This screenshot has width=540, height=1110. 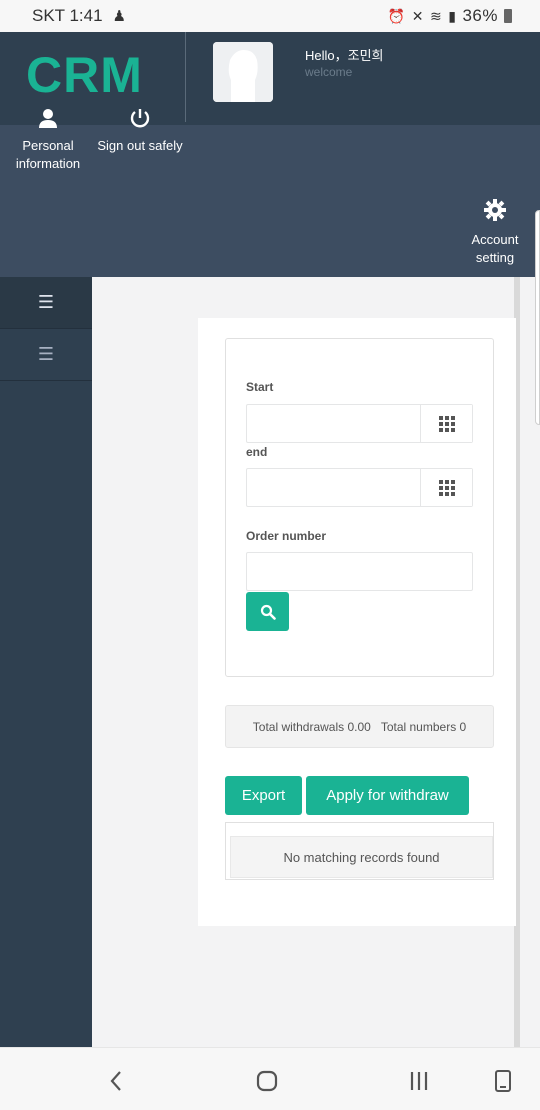 I want to click on total-withdrawals: Total withdrawals 0.00, so click(x=311, y=726).